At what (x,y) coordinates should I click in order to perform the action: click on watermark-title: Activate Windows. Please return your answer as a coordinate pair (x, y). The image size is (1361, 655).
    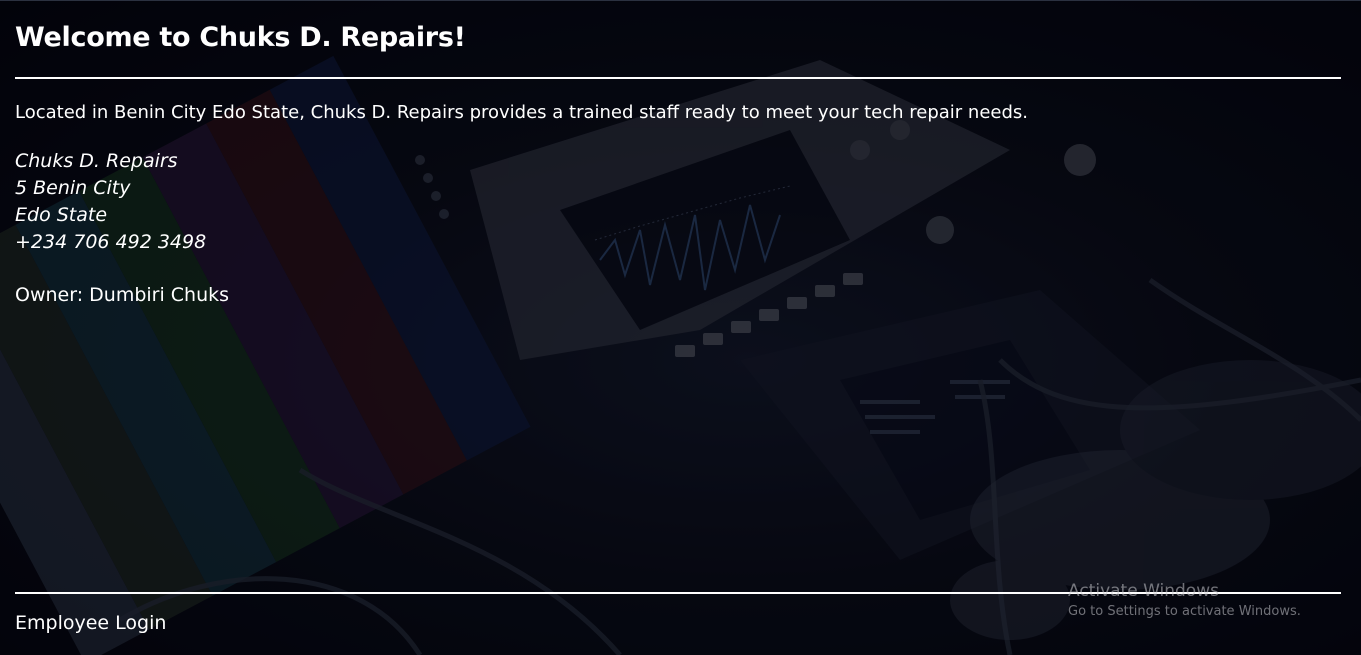
    Looking at the image, I should click on (1143, 591).